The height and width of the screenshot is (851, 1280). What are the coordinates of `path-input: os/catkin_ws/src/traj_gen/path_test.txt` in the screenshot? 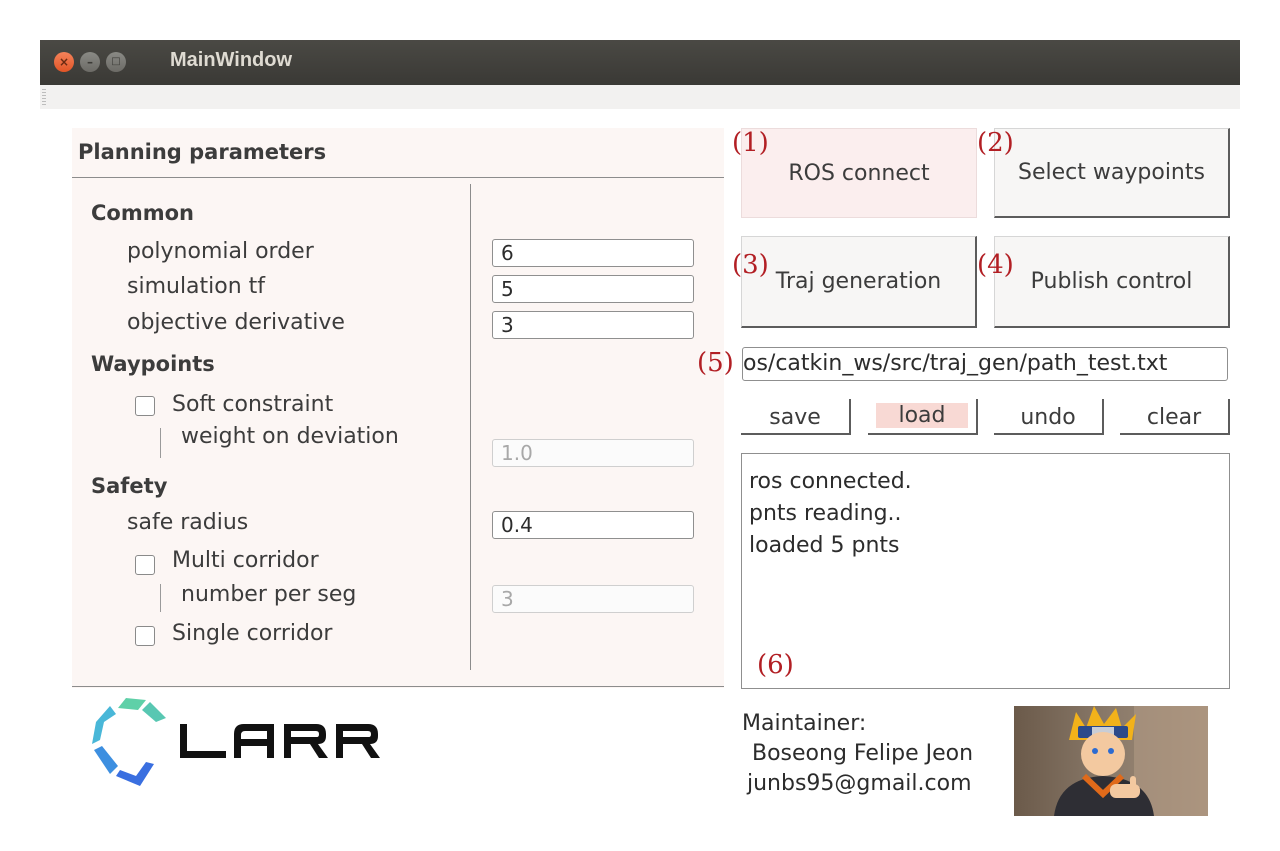 It's located at (985, 364).